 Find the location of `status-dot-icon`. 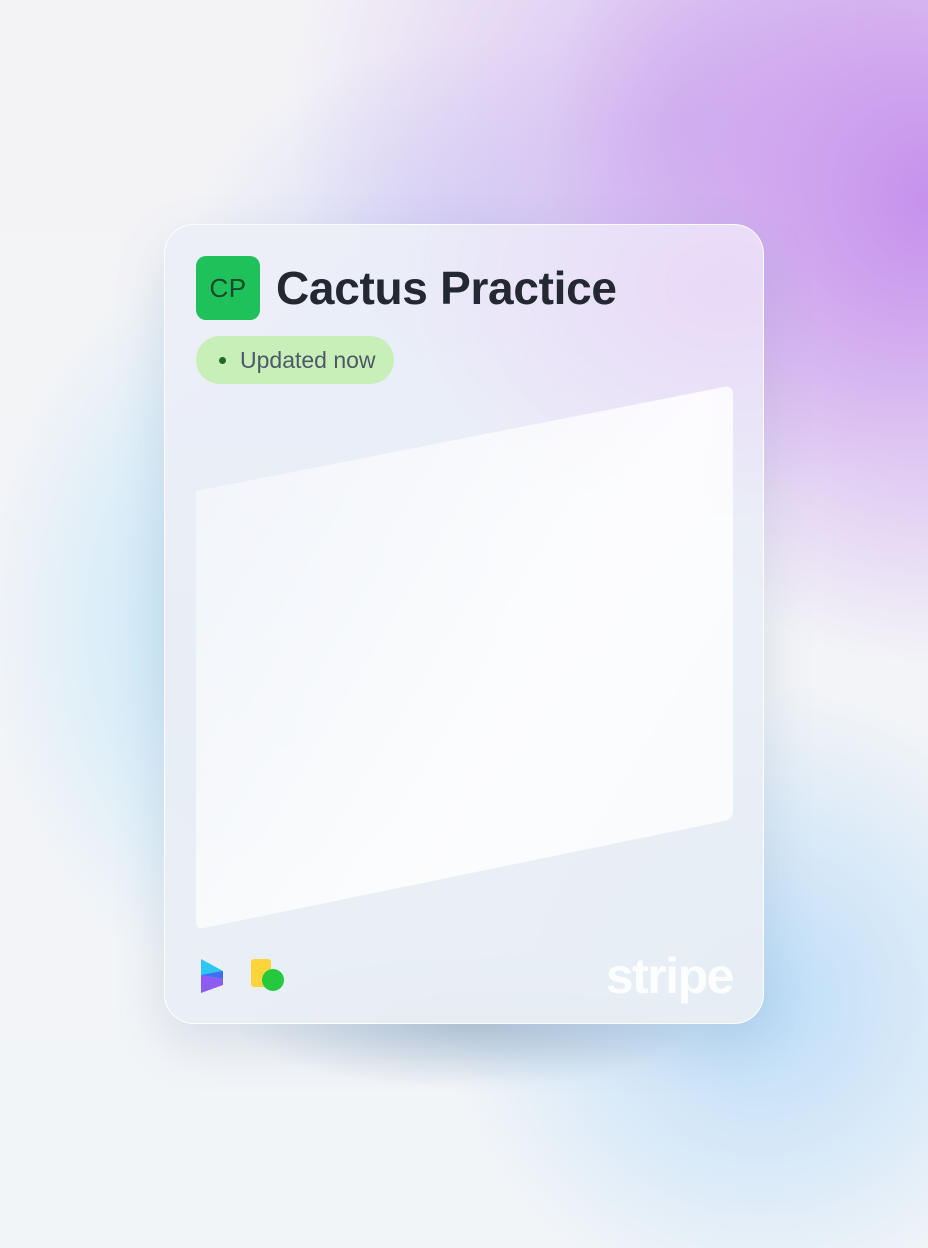

status-dot-icon is located at coordinates (222, 360).